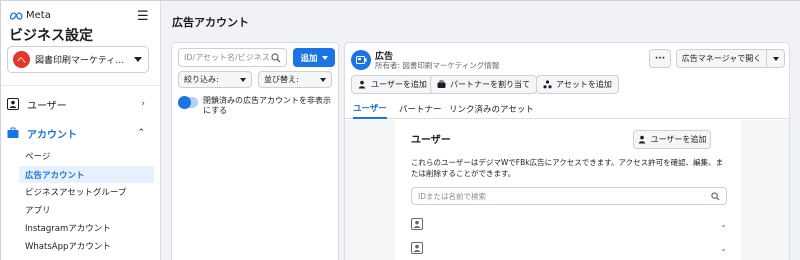 The image size is (800, 260). I want to click on users-icon, so click(13, 104).